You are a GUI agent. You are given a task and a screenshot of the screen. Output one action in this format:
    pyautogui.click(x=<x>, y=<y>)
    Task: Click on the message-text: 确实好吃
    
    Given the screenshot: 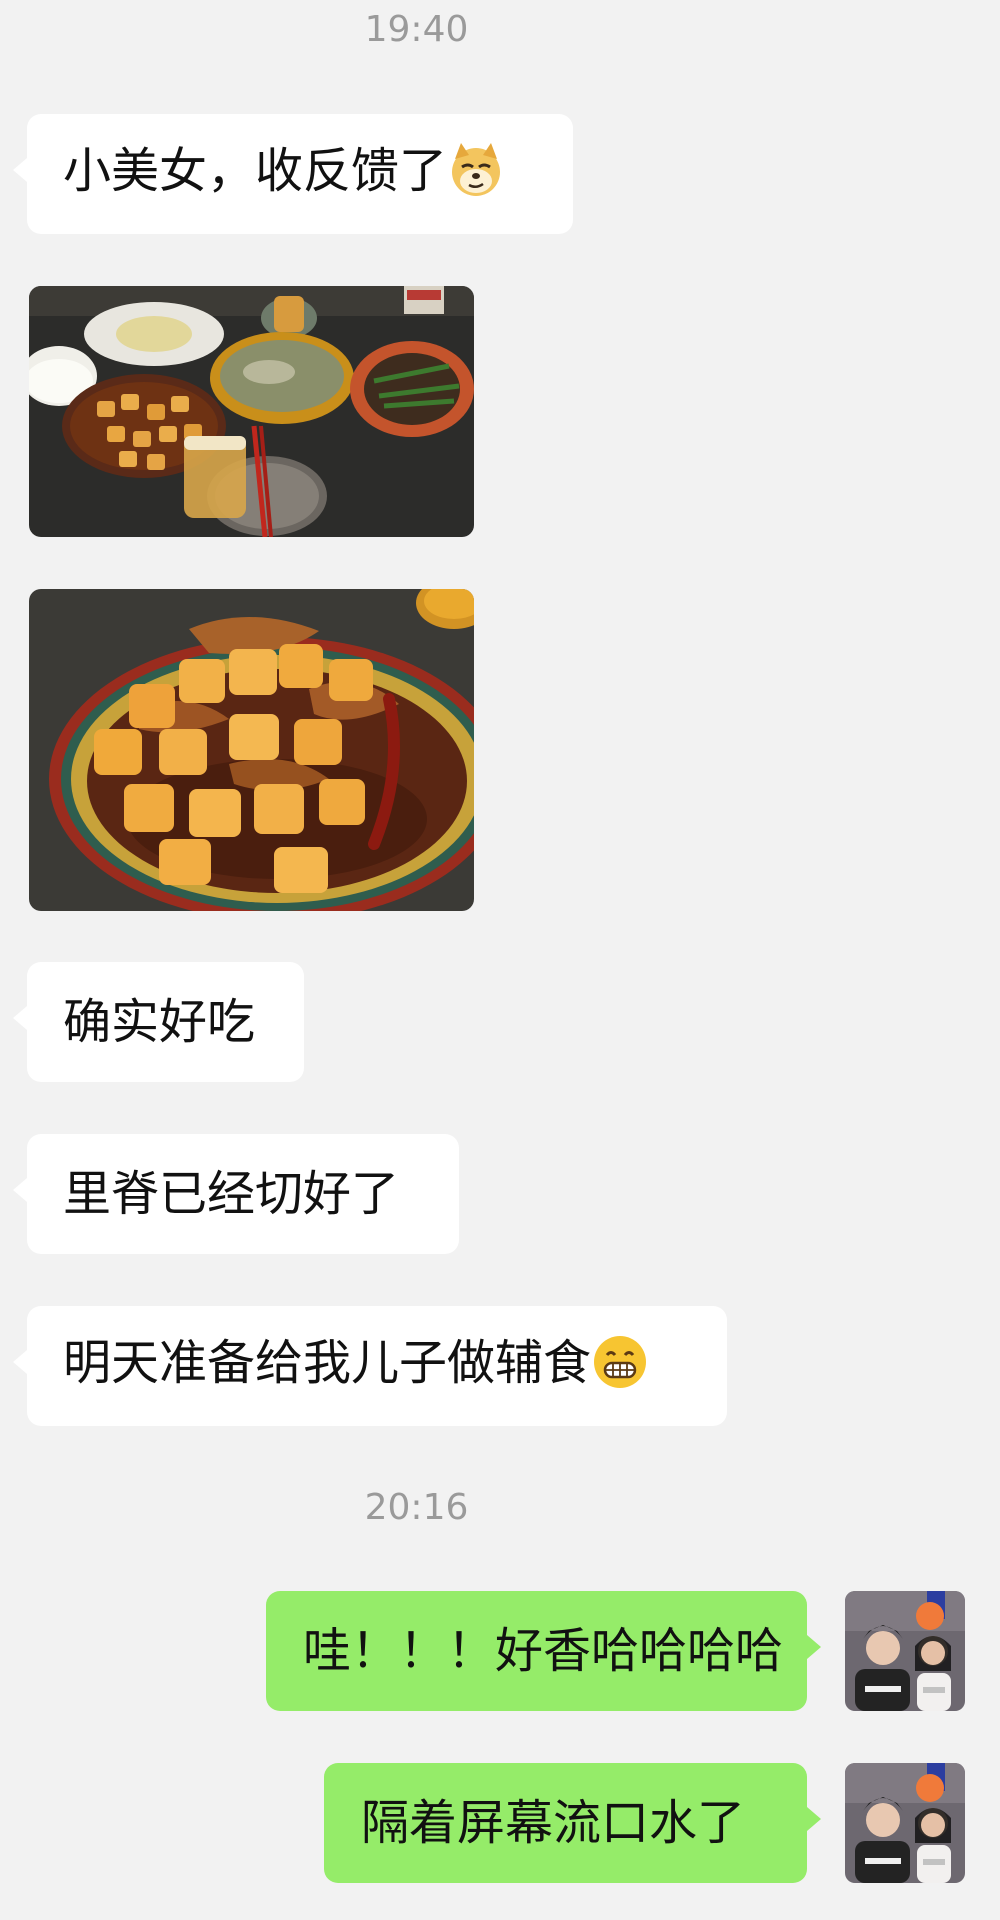 What is the action you would take?
    pyautogui.click(x=159, y=1022)
    